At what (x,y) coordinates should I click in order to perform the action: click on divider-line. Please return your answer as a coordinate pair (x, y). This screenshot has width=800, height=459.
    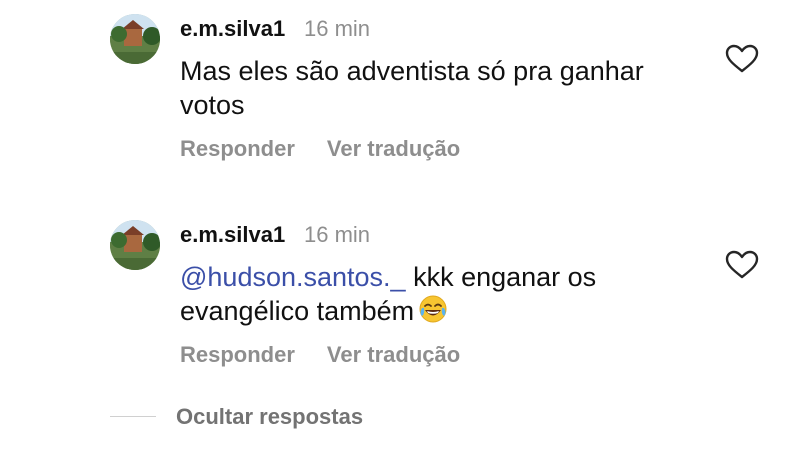
    Looking at the image, I should click on (133, 416).